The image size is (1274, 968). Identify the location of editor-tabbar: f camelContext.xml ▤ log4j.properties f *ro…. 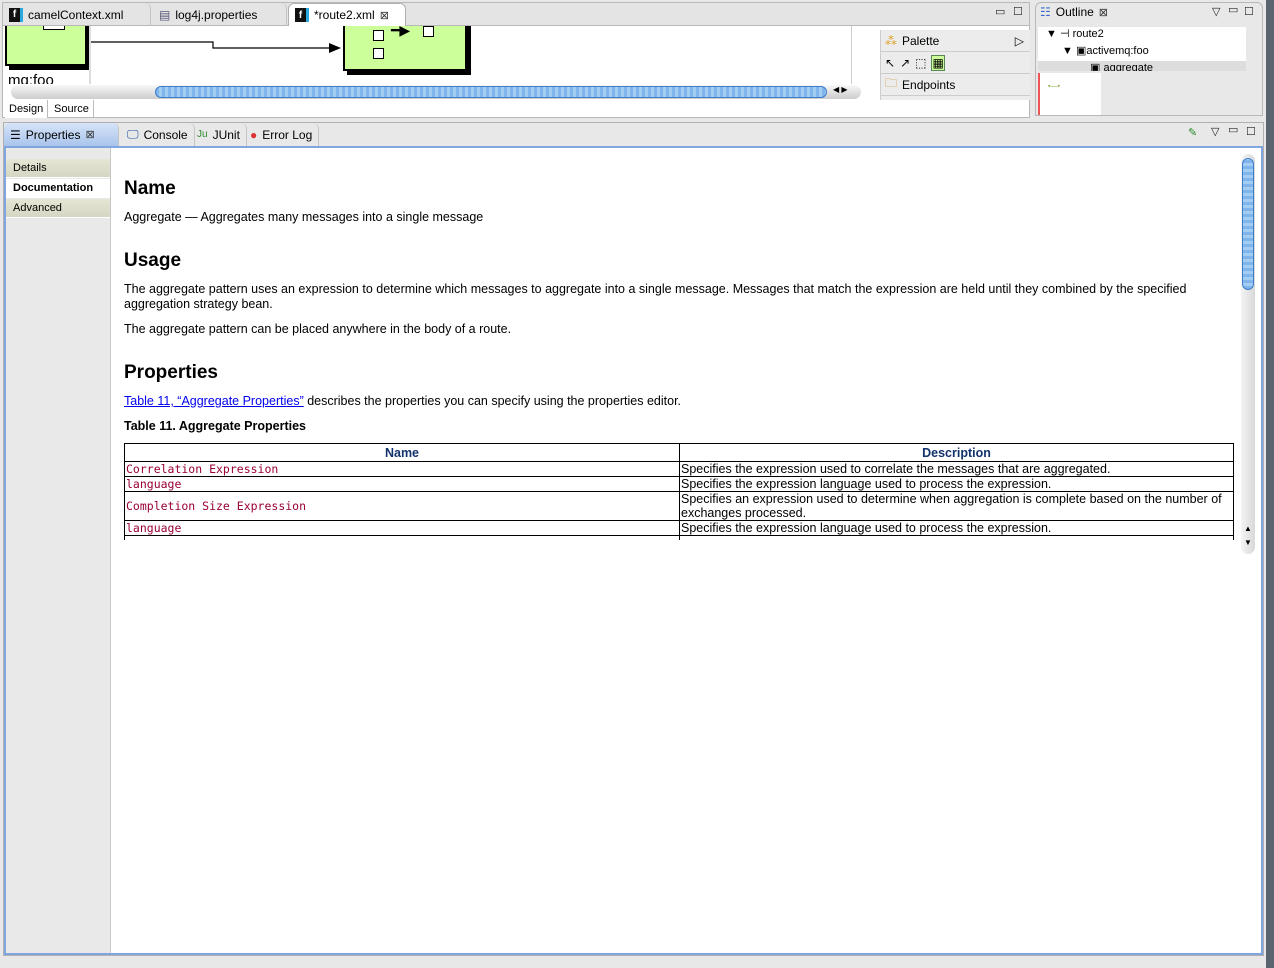
(516, 14).